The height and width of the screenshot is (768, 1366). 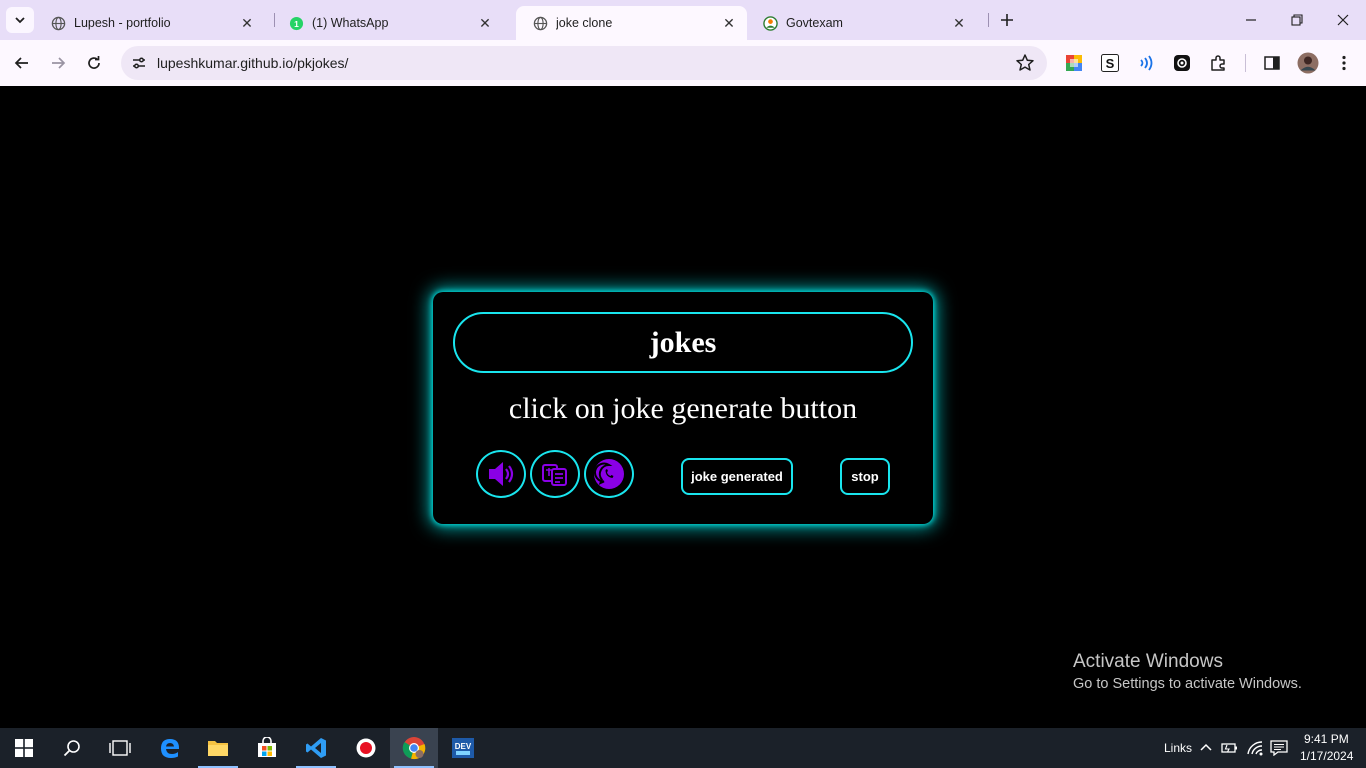 I want to click on whatsapp-share-button, so click(x=609, y=474).